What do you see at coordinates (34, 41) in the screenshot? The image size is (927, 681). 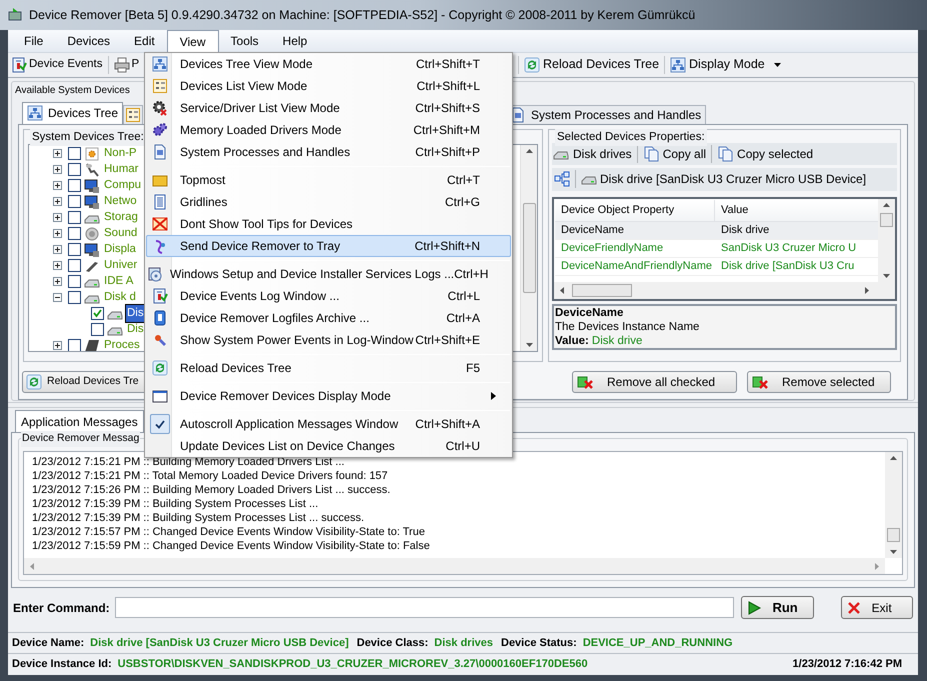 I see `menu-item: File` at bounding box center [34, 41].